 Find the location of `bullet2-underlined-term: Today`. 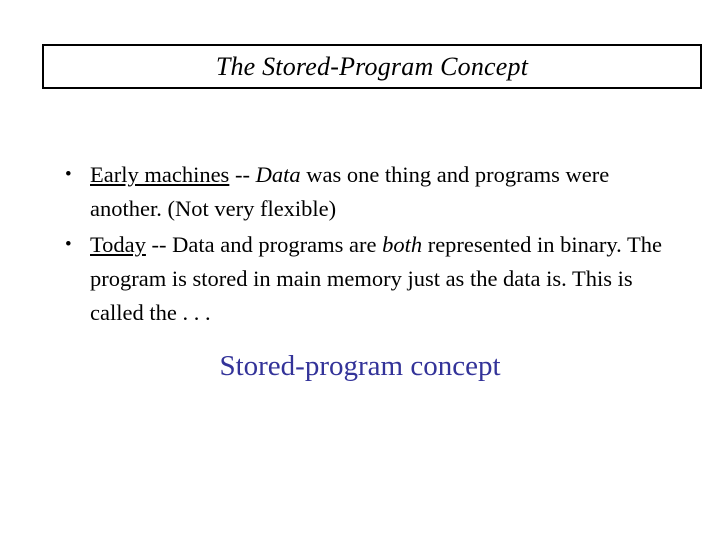

bullet2-underlined-term: Today is located at coordinates (118, 244).